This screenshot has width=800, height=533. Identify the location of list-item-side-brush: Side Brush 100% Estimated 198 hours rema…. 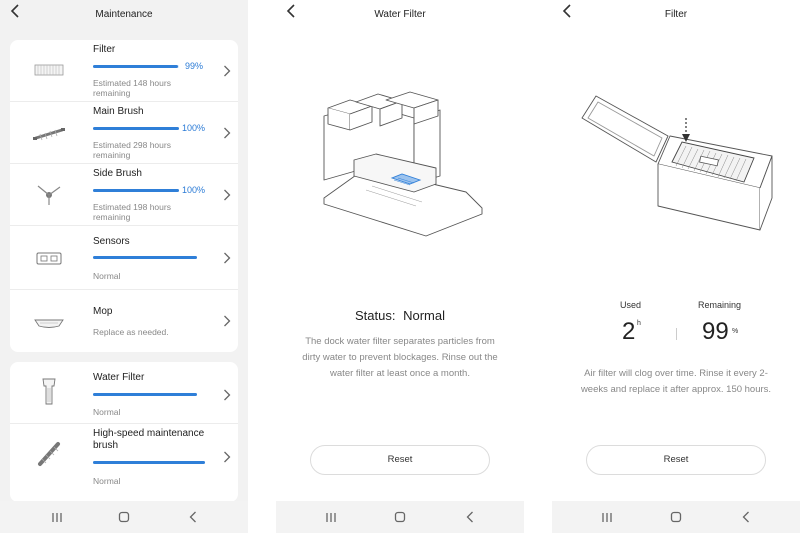
(124, 195).